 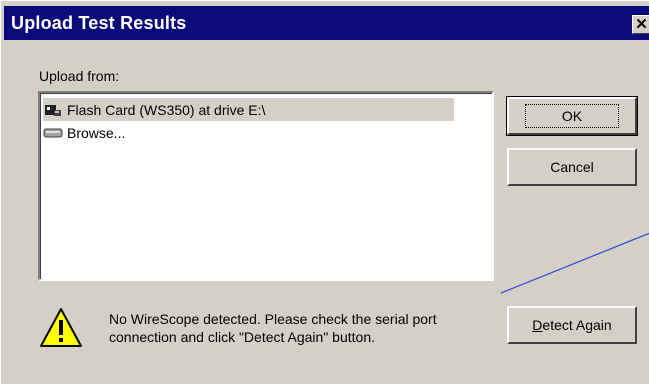 I want to click on ok-button-label: OK, so click(x=572, y=116).